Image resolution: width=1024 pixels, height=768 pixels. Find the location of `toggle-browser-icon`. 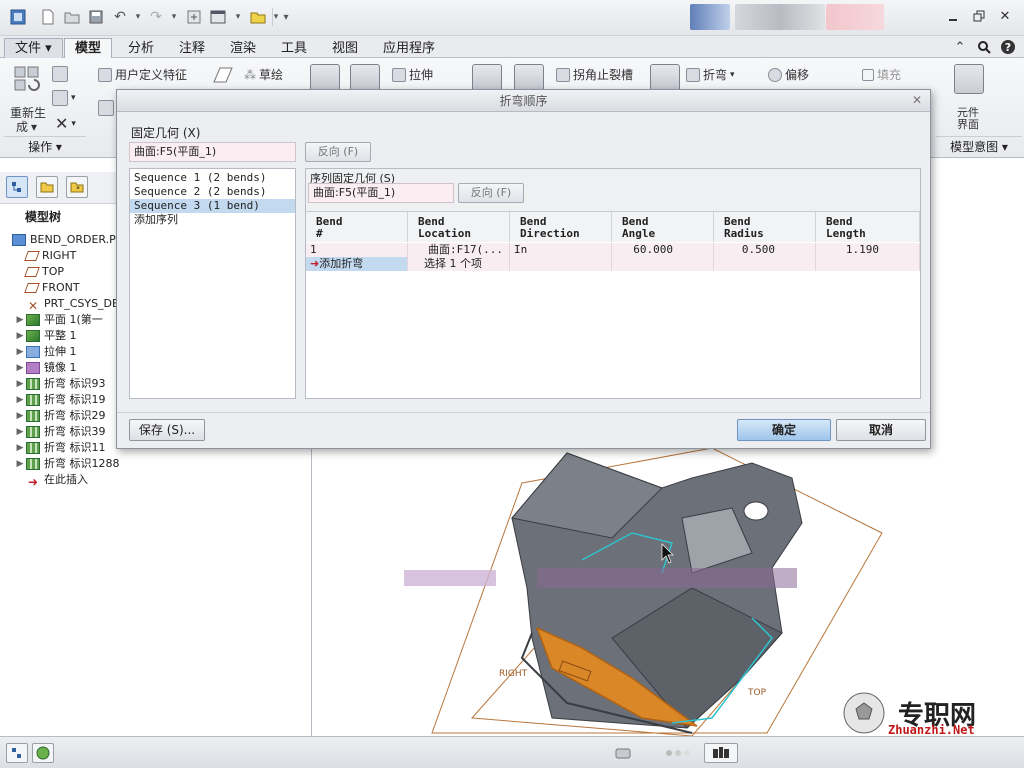

toggle-browser-icon is located at coordinates (43, 753).